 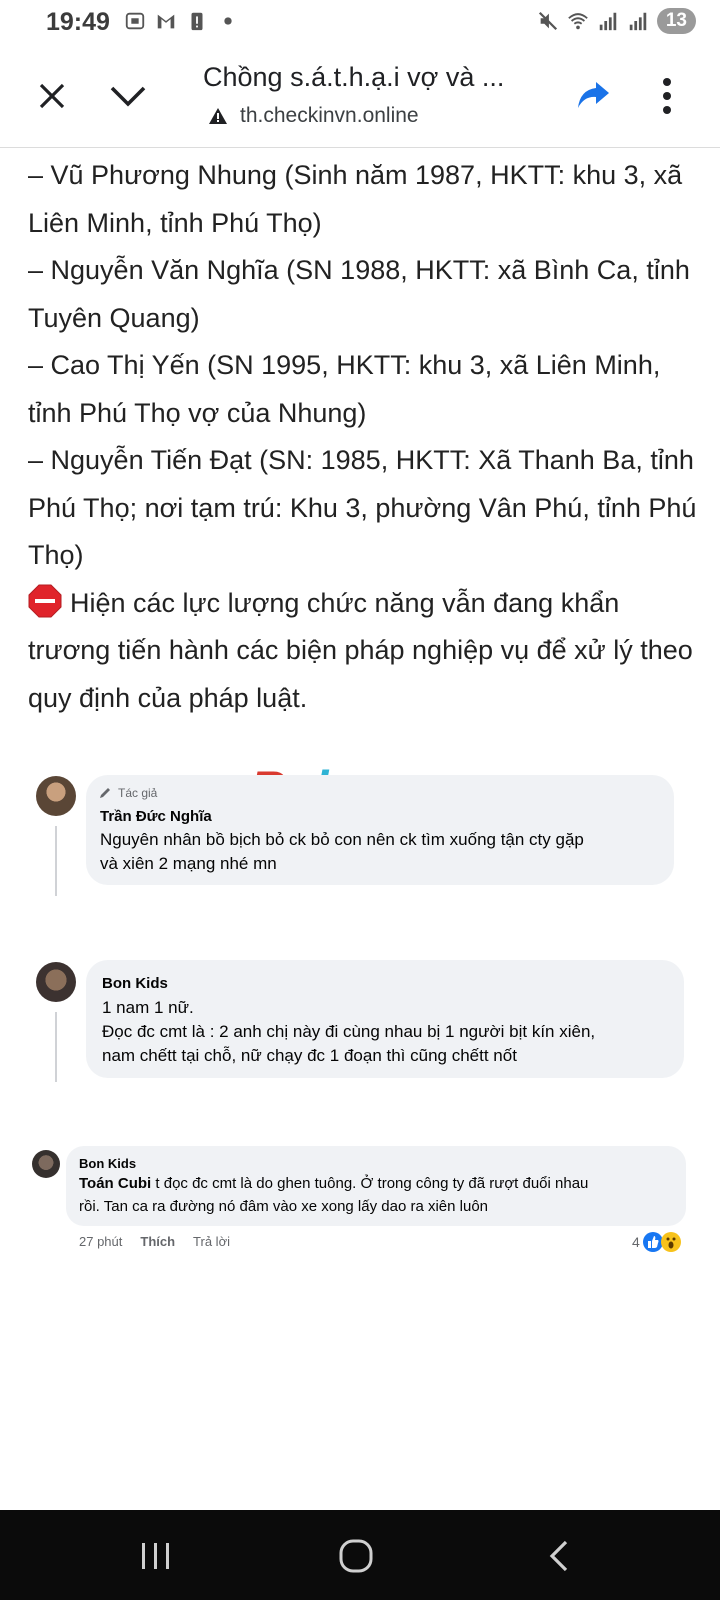 What do you see at coordinates (45, 600) in the screenshot?
I see `stop-sign-icon` at bounding box center [45, 600].